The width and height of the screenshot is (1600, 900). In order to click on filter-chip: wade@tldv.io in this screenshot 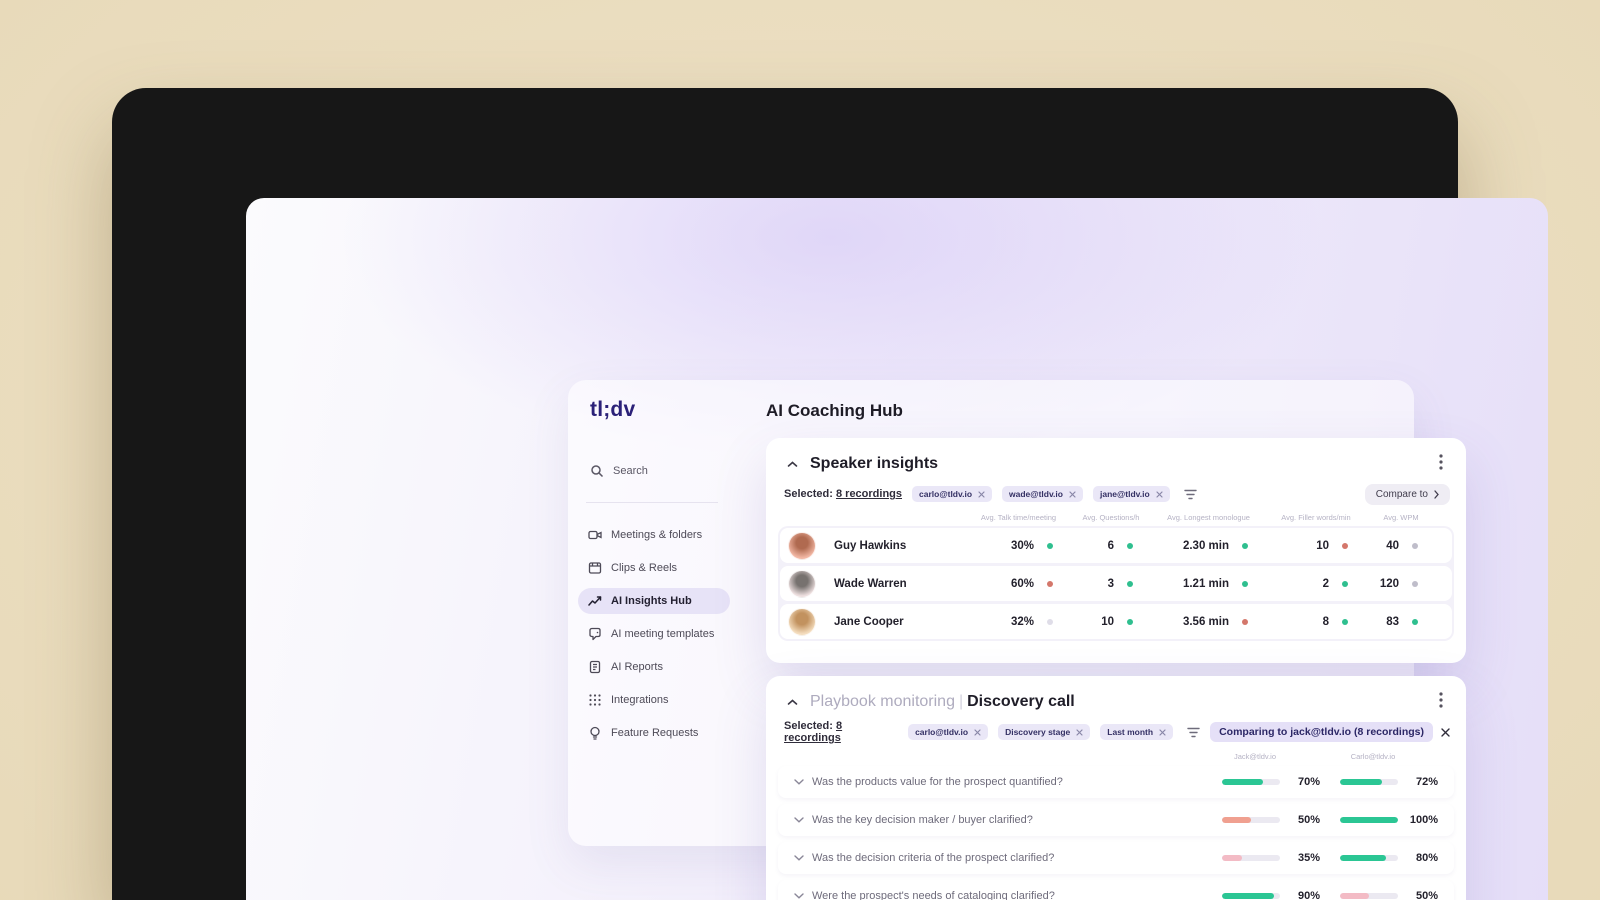, I will do `click(1042, 494)`.